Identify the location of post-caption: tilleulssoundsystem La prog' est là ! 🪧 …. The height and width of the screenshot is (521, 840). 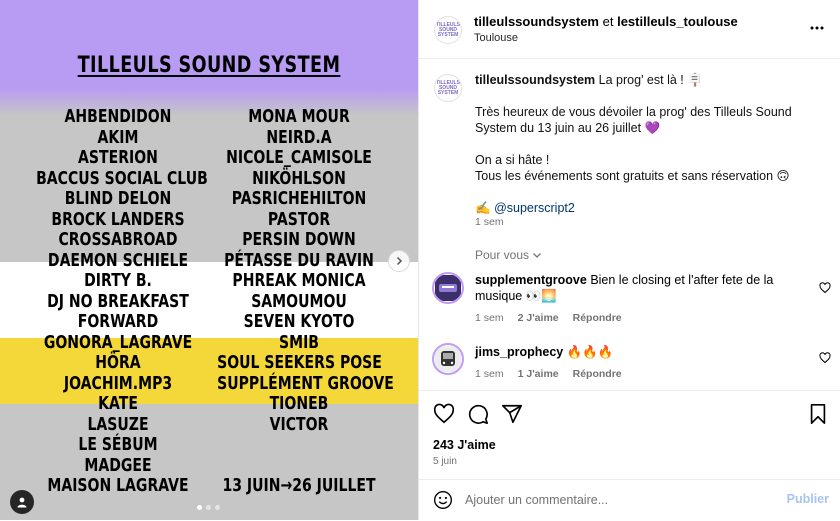
(650, 144).